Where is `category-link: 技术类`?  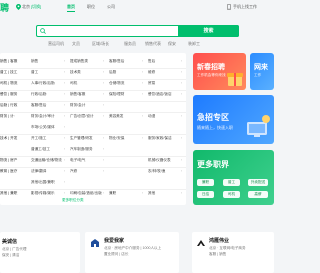
category-link: 技术类 is located at coordinates (75, 72).